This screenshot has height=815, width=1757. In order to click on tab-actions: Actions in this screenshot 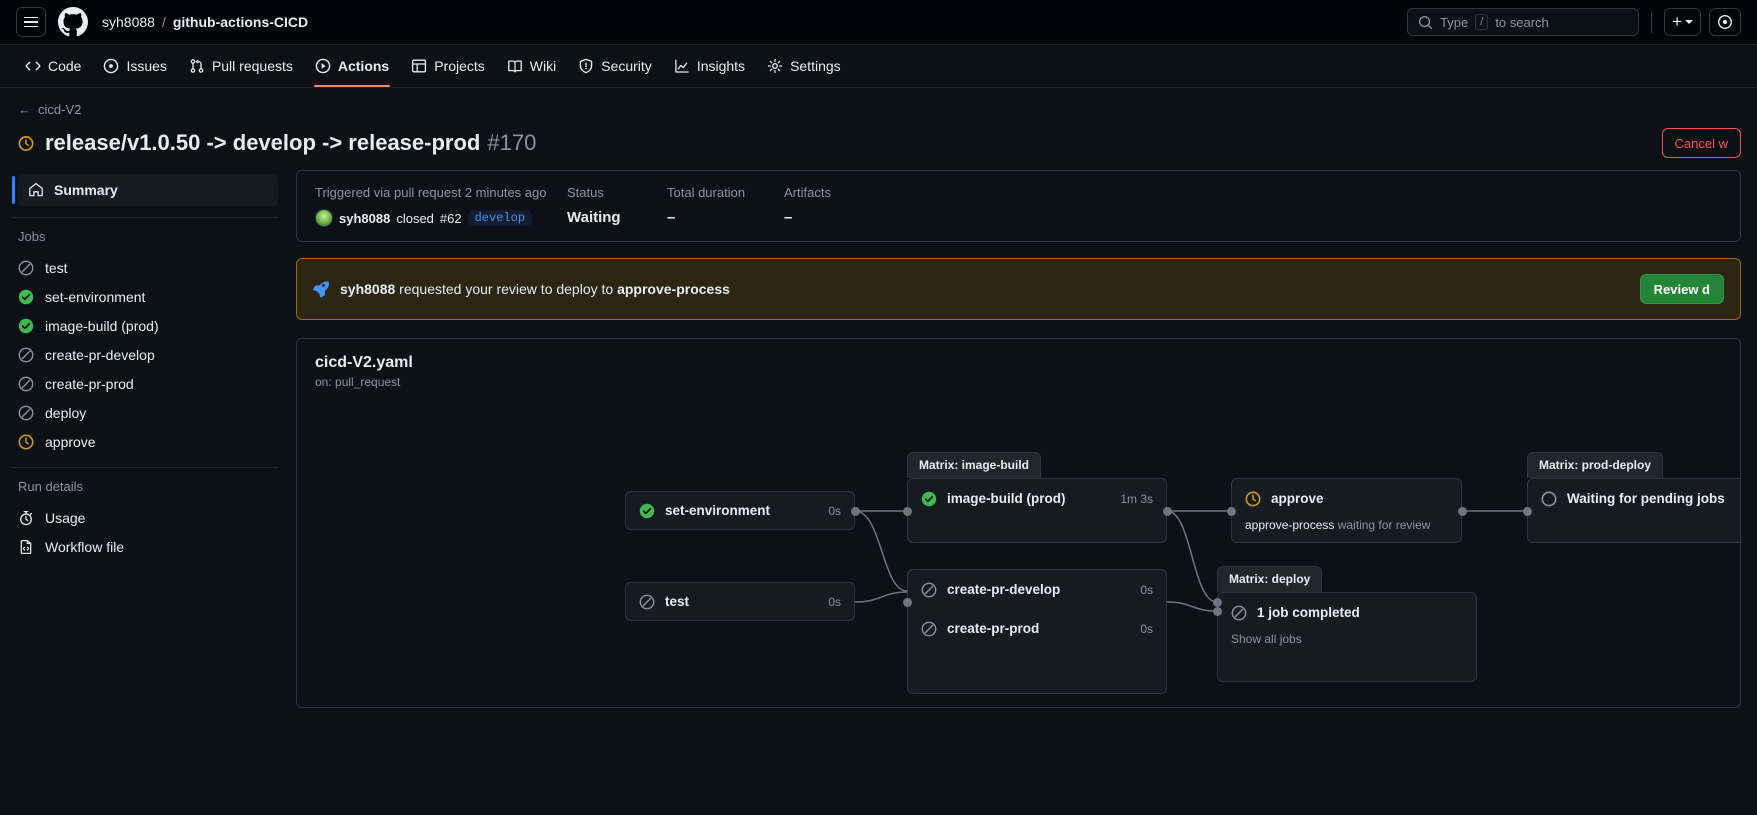, I will do `click(352, 66)`.